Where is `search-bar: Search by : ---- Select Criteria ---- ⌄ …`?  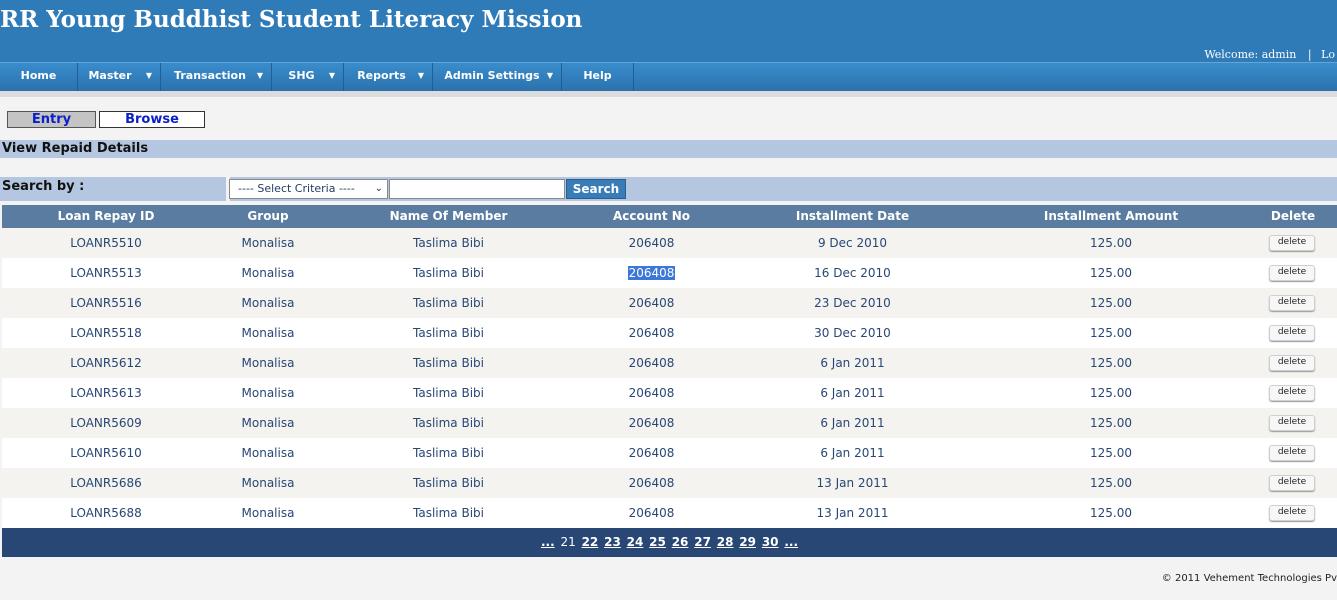 search-bar: Search by : ---- Select Criteria ---- ⌄ … is located at coordinates (668, 189).